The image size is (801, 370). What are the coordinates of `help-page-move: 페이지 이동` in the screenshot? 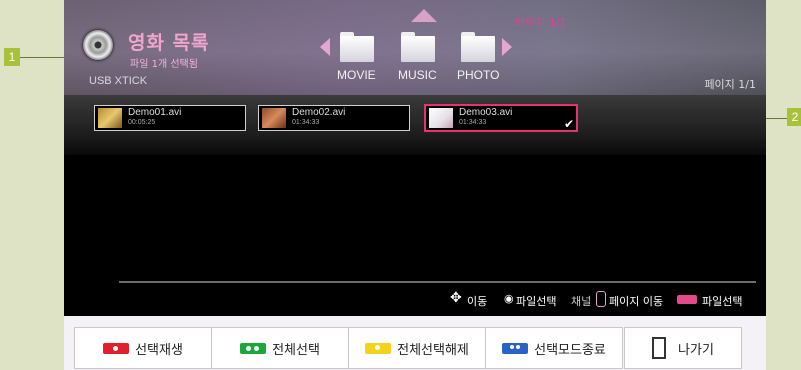 It's located at (636, 301).